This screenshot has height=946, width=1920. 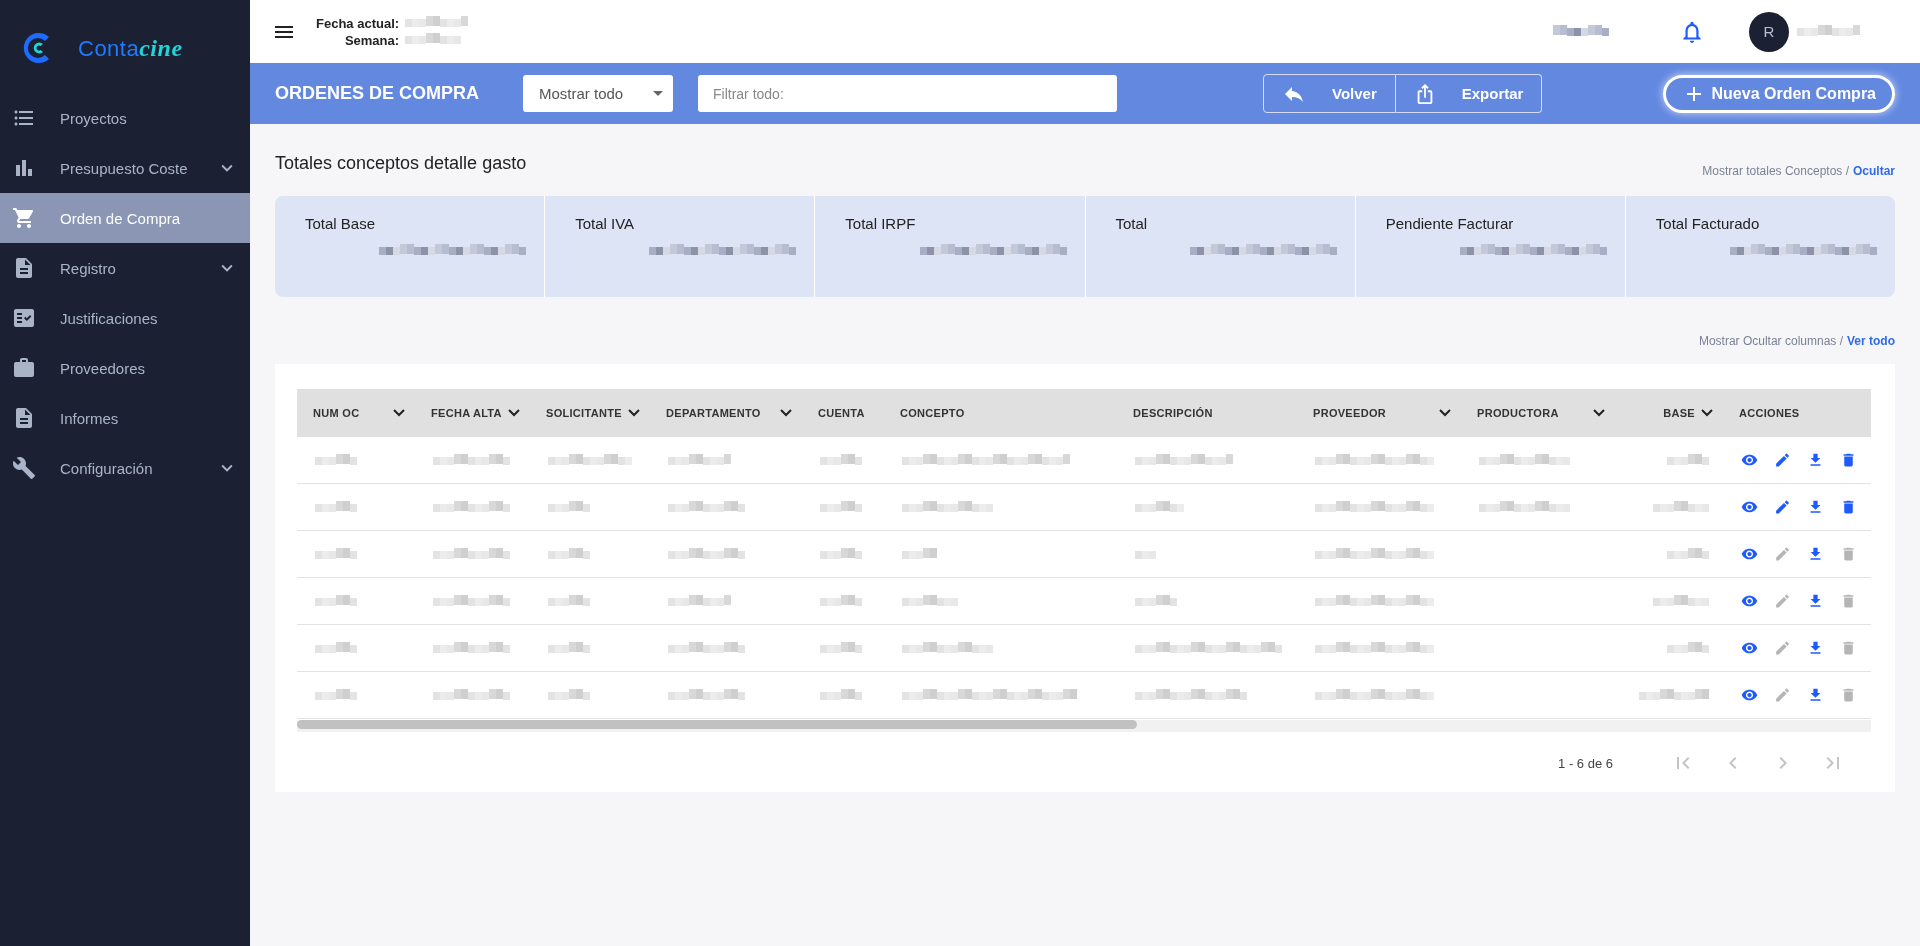 What do you see at coordinates (590, 413) in the screenshot?
I see `column-header: SOLICITANTE` at bounding box center [590, 413].